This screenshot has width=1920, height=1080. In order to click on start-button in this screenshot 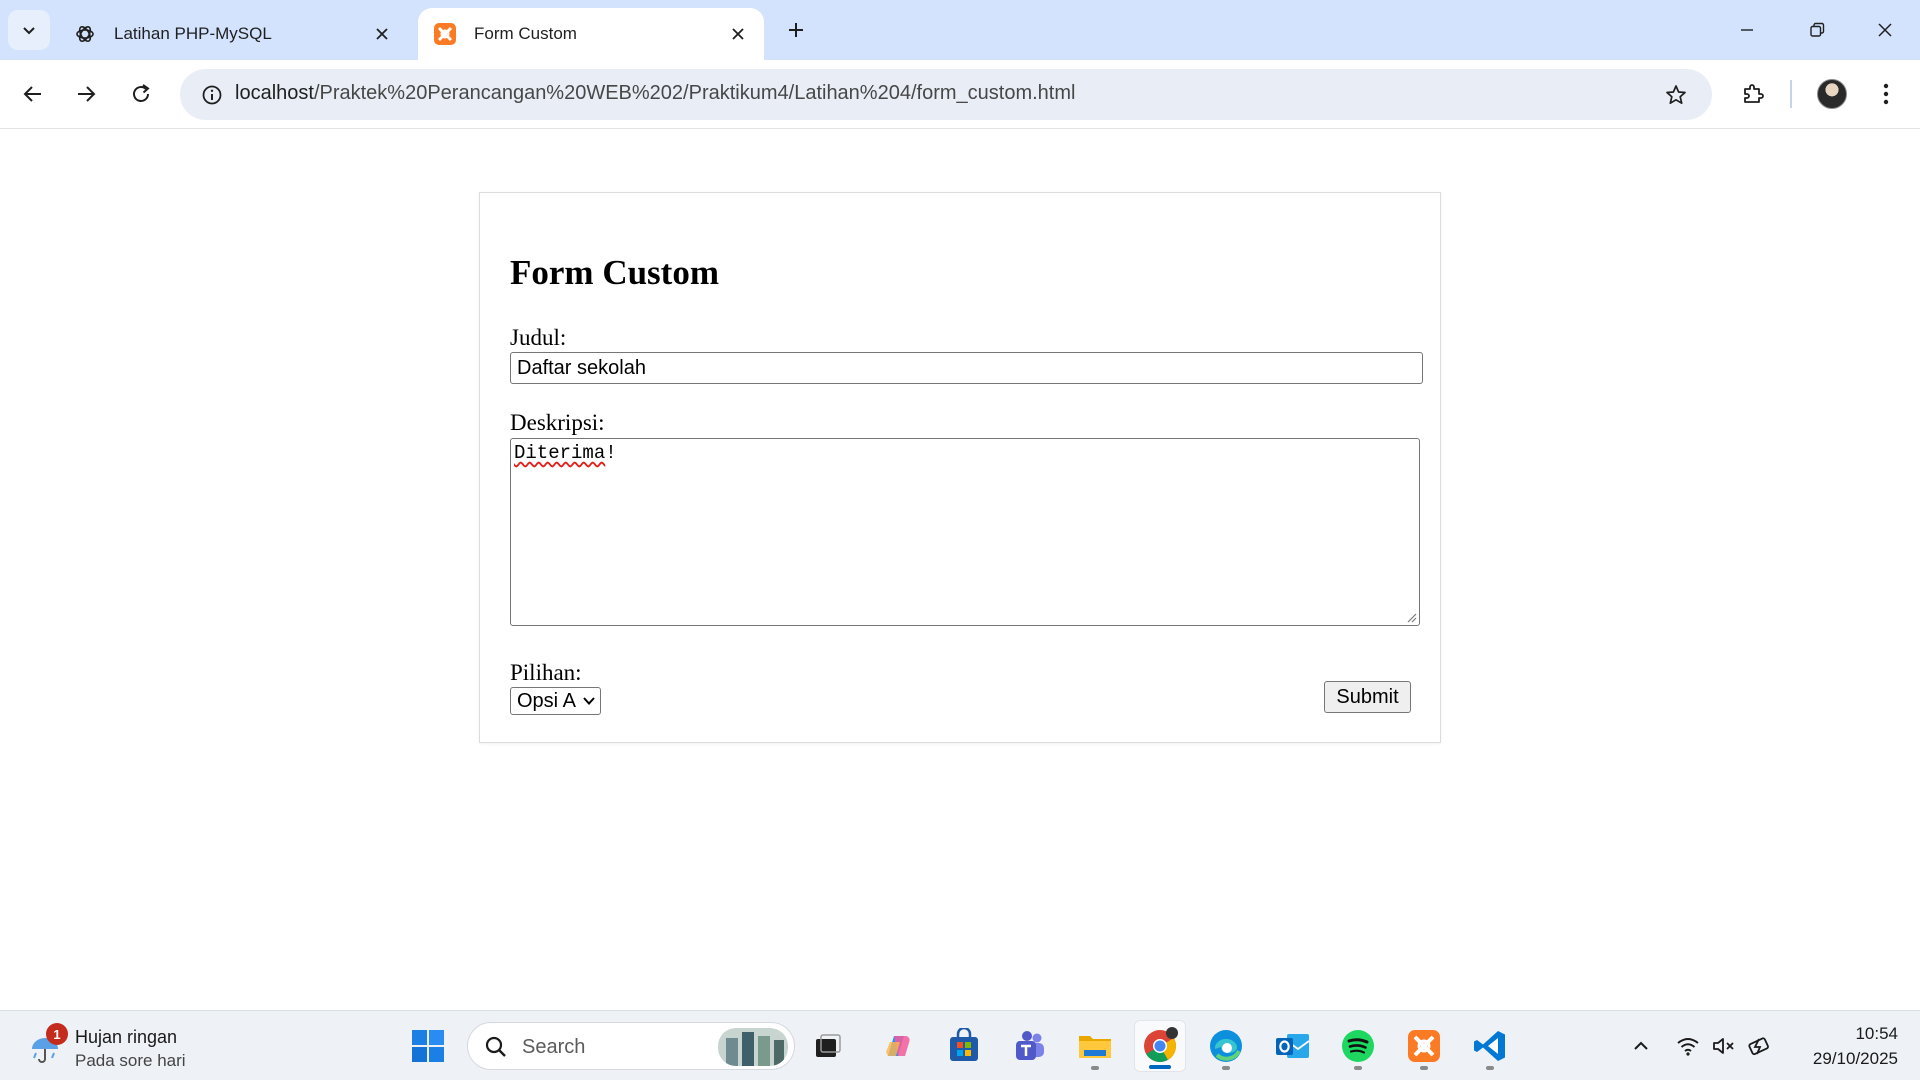, I will do `click(428, 1046)`.